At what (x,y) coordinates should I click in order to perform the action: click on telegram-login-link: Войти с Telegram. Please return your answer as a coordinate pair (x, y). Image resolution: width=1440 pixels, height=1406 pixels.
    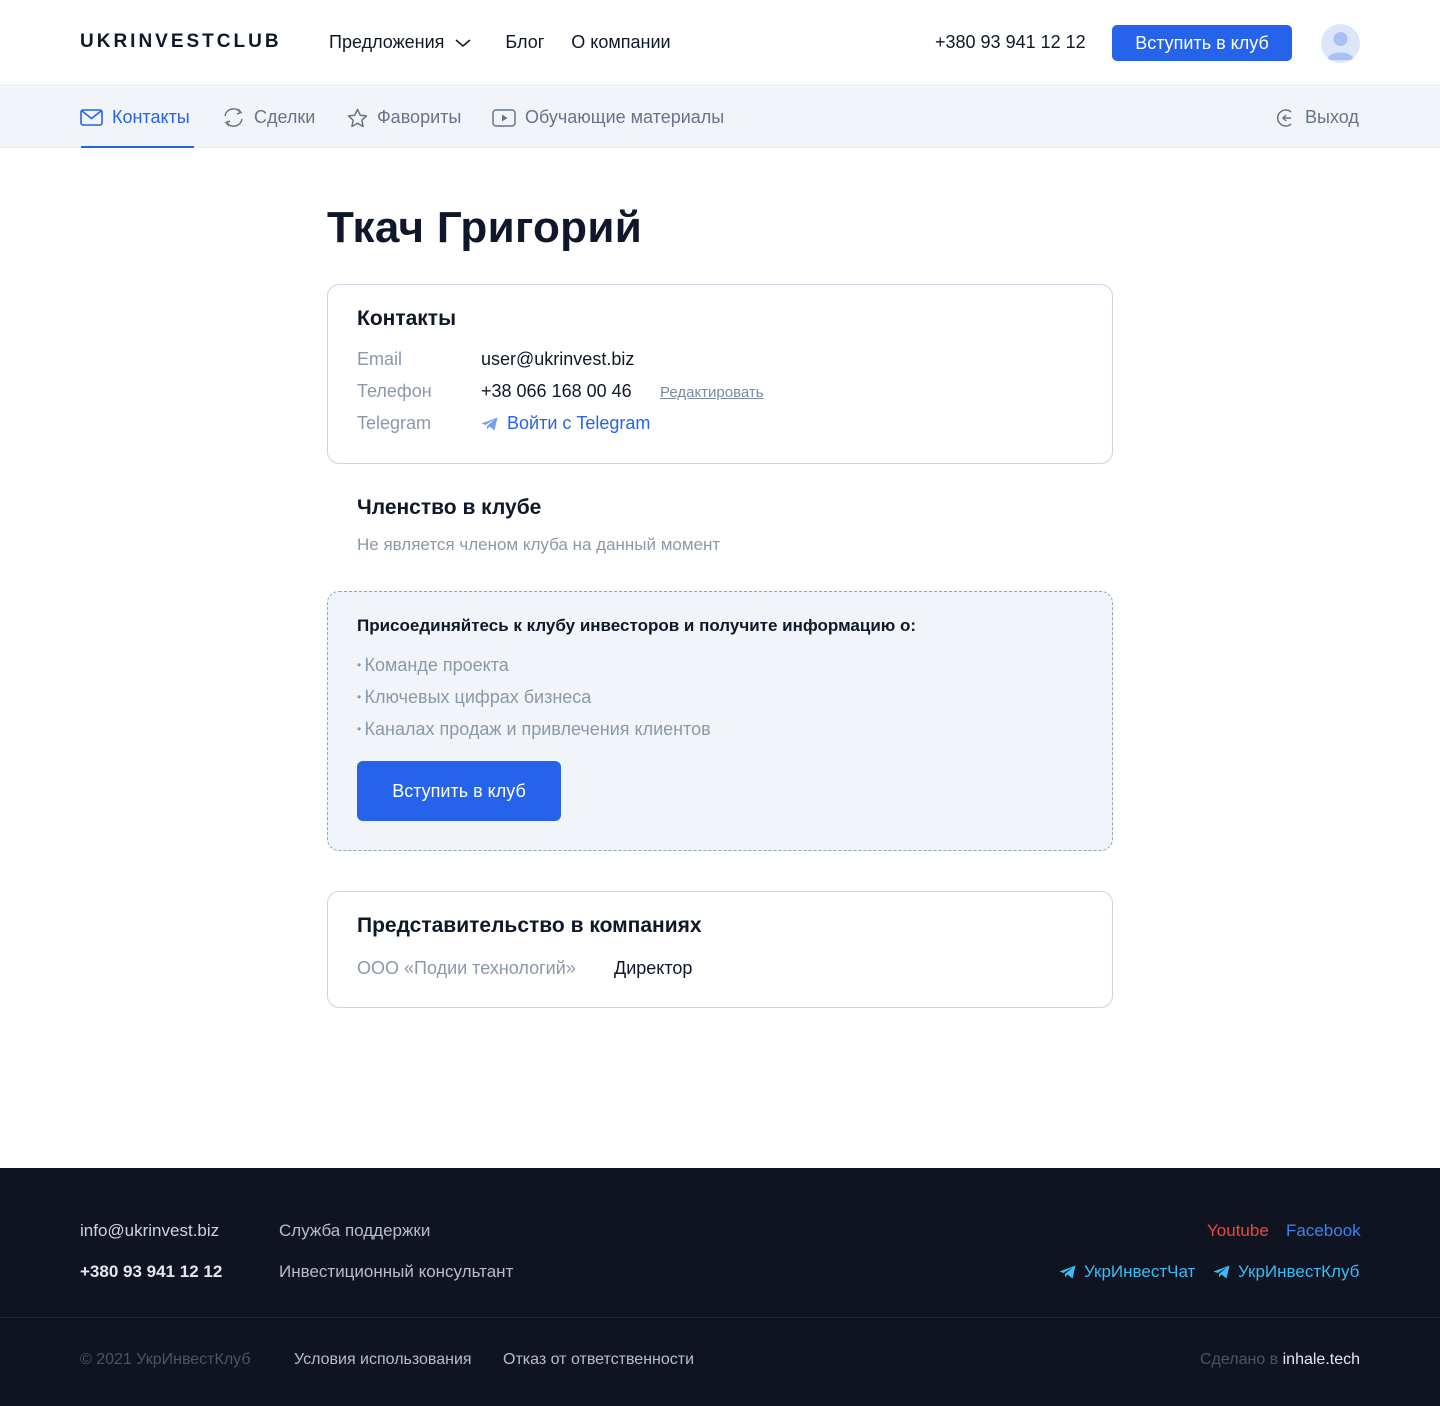
    Looking at the image, I should click on (565, 423).